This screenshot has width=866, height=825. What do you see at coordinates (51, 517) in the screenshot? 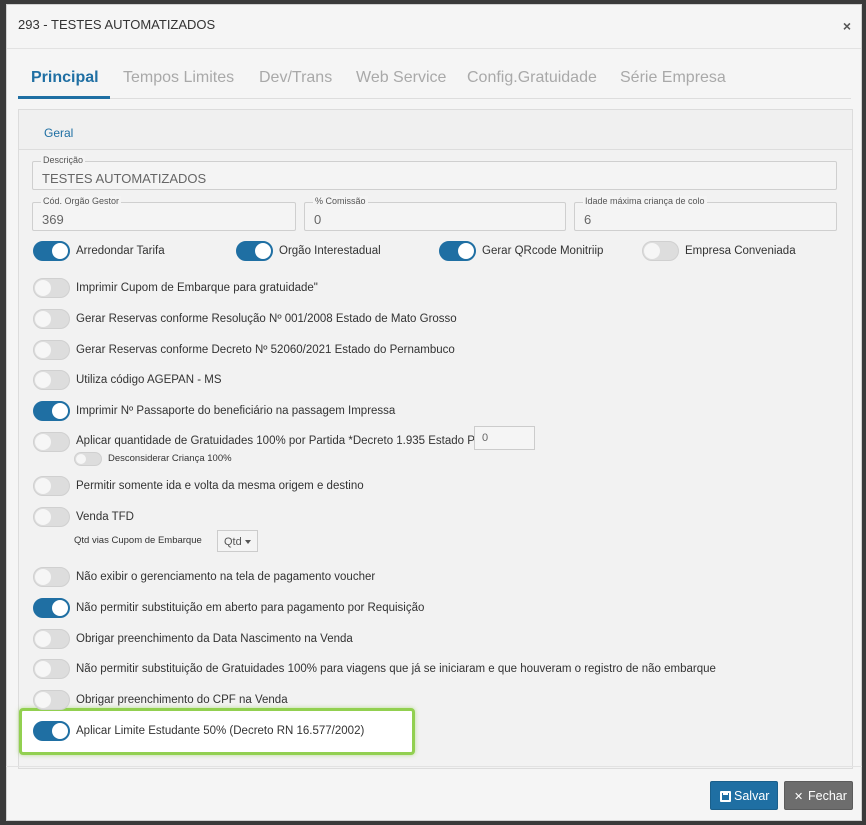
I see `toggle-venda-tfd` at bounding box center [51, 517].